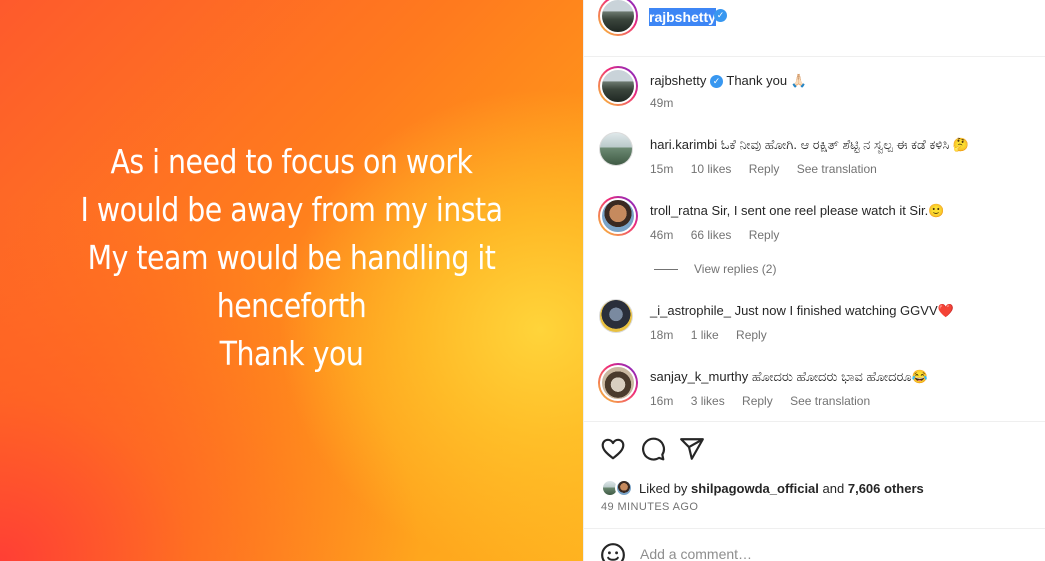  What do you see at coordinates (649, 507) in the screenshot?
I see `post-timestamp: 49 MINUTES AGO` at bounding box center [649, 507].